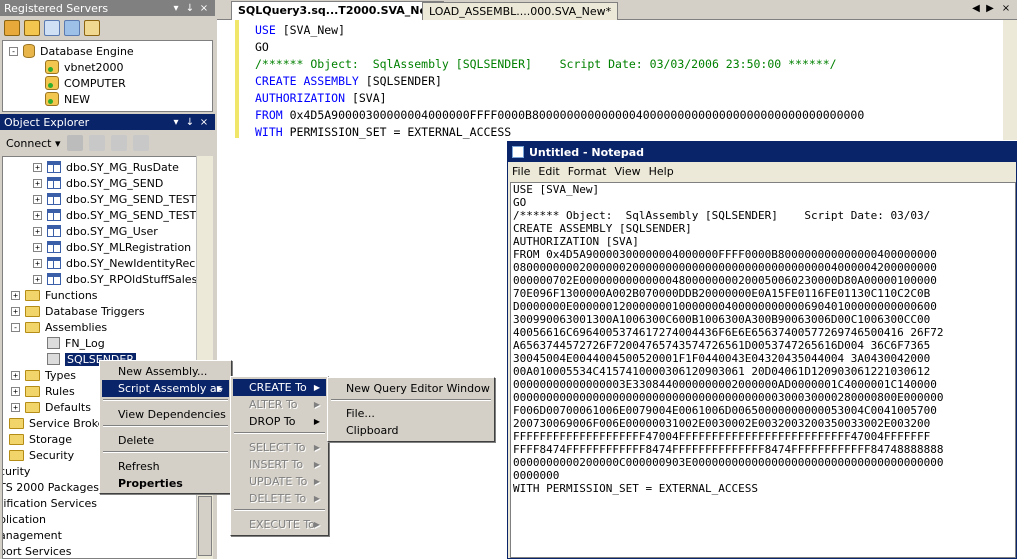 The width and height of the screenshot is (1017, 559). I want to click on tab-load-assembly: LOAD_ASSEMBL....000.SVA_New*, so click(520, 11).